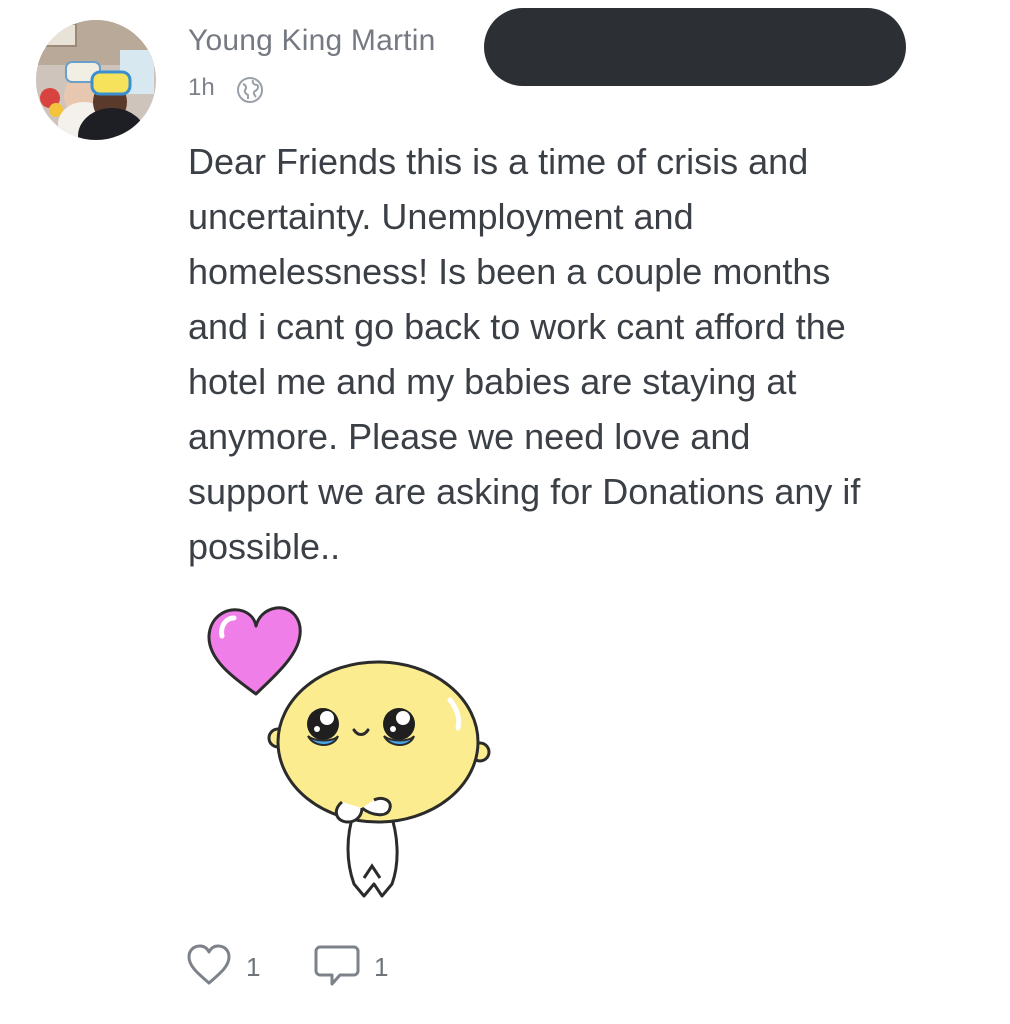 The height and width of the screenshot is (1024, 1010). What do you see at coordinates (209, 964) in the screenshot?
I see `heart-outline-icon` at bounding box center [209, 964].